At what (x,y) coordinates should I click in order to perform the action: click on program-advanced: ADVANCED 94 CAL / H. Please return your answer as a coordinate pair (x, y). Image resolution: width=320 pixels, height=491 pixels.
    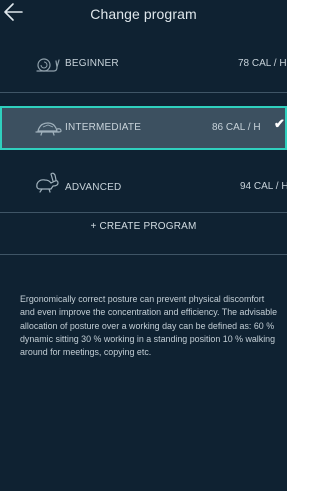
    Looking at the image, I should click on (143, 184).